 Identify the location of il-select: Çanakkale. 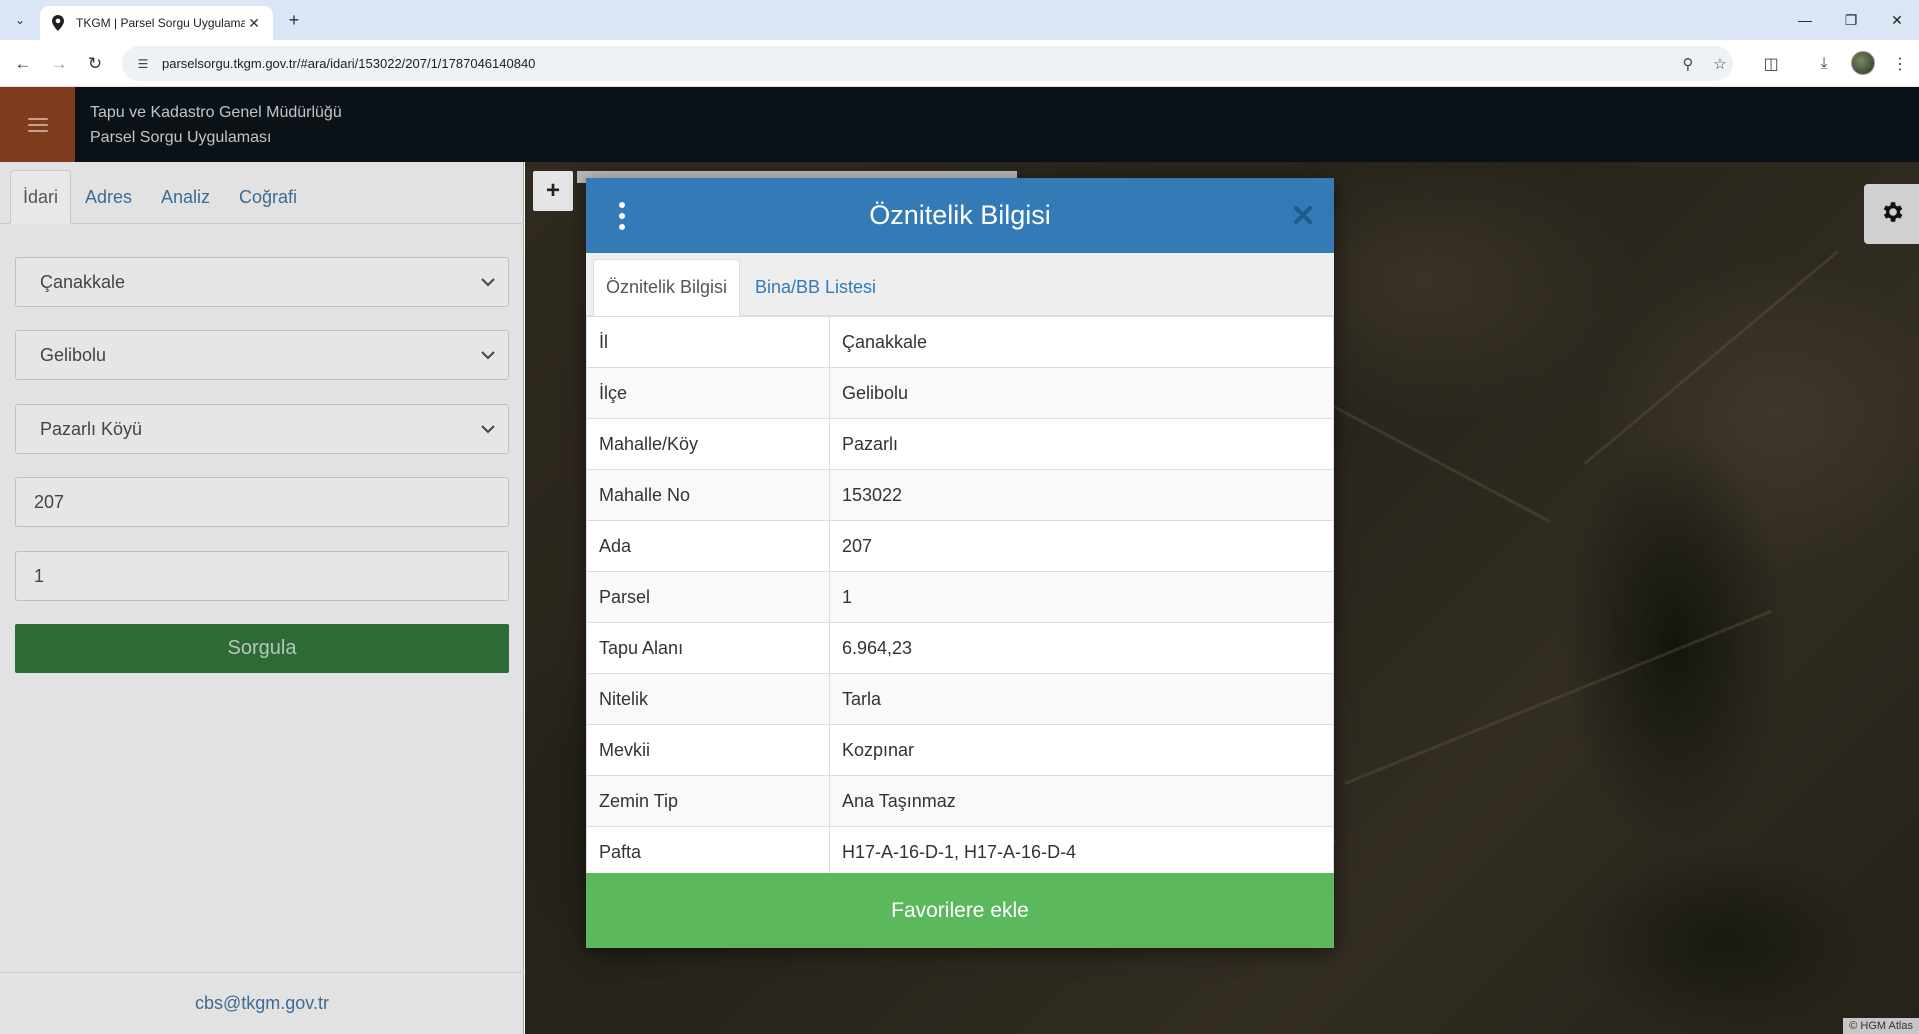
(262, 282).